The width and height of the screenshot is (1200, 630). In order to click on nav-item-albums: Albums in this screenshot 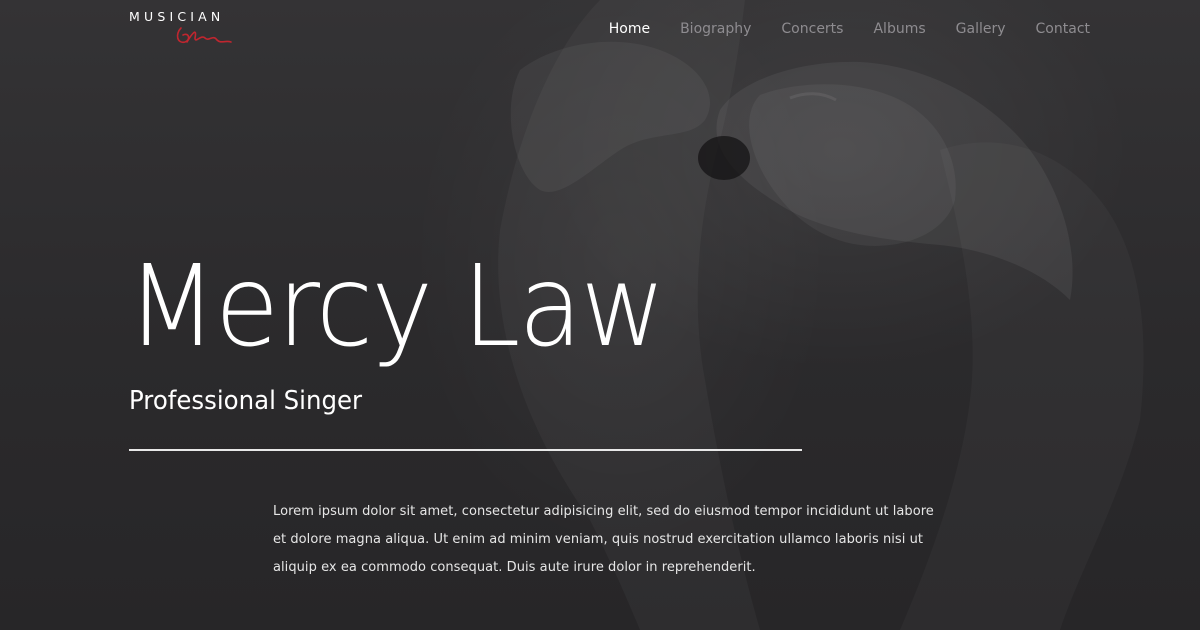, I will do `click(899, 29)`.